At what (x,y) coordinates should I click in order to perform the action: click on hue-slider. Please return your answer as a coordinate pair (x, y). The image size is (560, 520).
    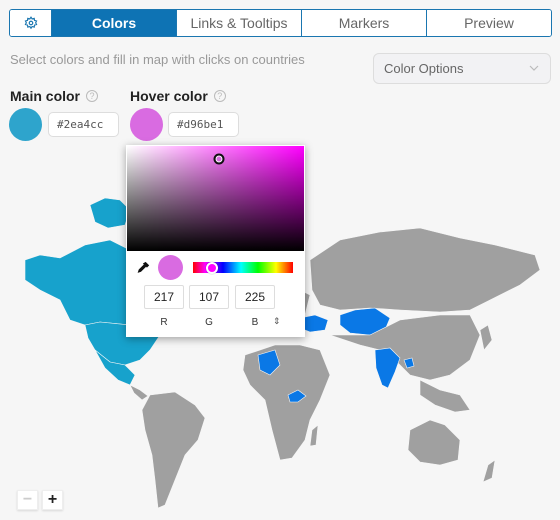
    Looking at the image, I should click on (243, 267).